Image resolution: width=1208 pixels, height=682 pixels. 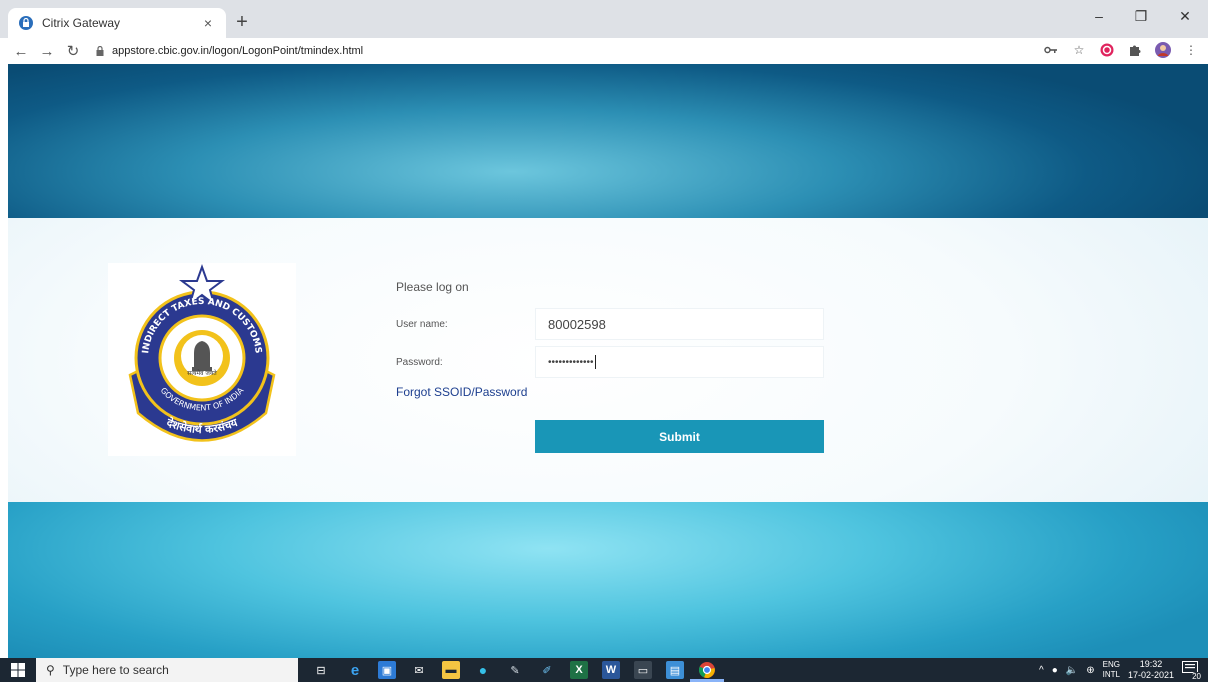 What do you see at coordinates (1150, 675) in the screenshot?
I see `clock-date: 17-02-2021` at bounding box center [1150, 675].